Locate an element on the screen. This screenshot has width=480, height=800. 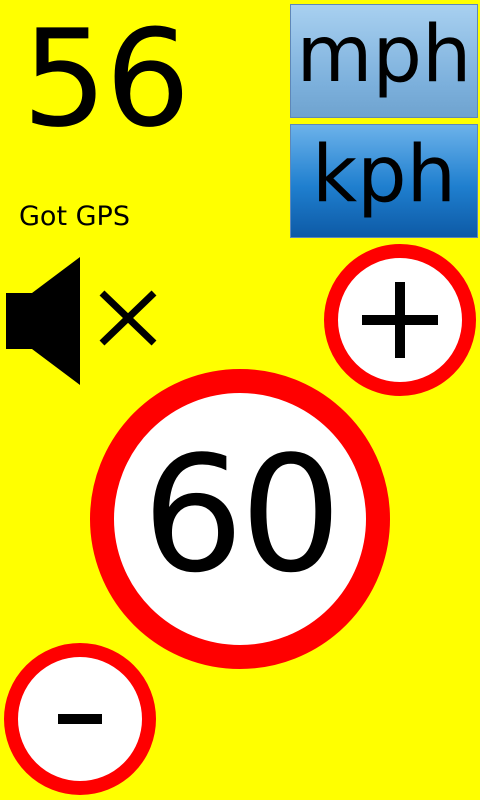
mph-button: mph is located at coordinates (384, 61).